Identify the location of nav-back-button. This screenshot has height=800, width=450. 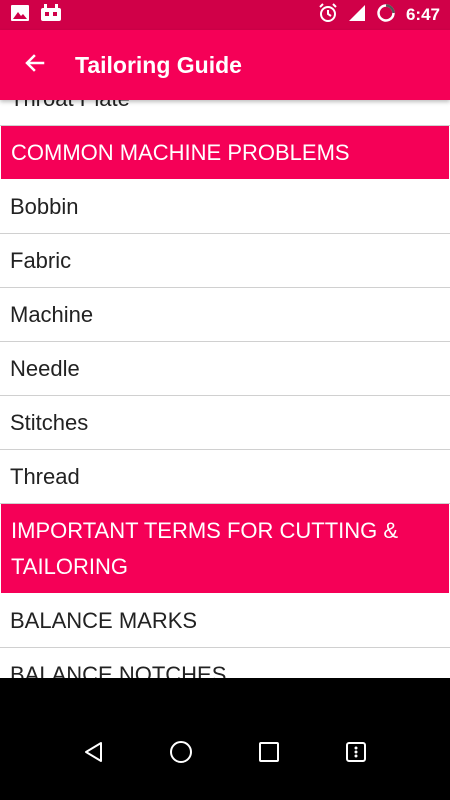
(94, 754).